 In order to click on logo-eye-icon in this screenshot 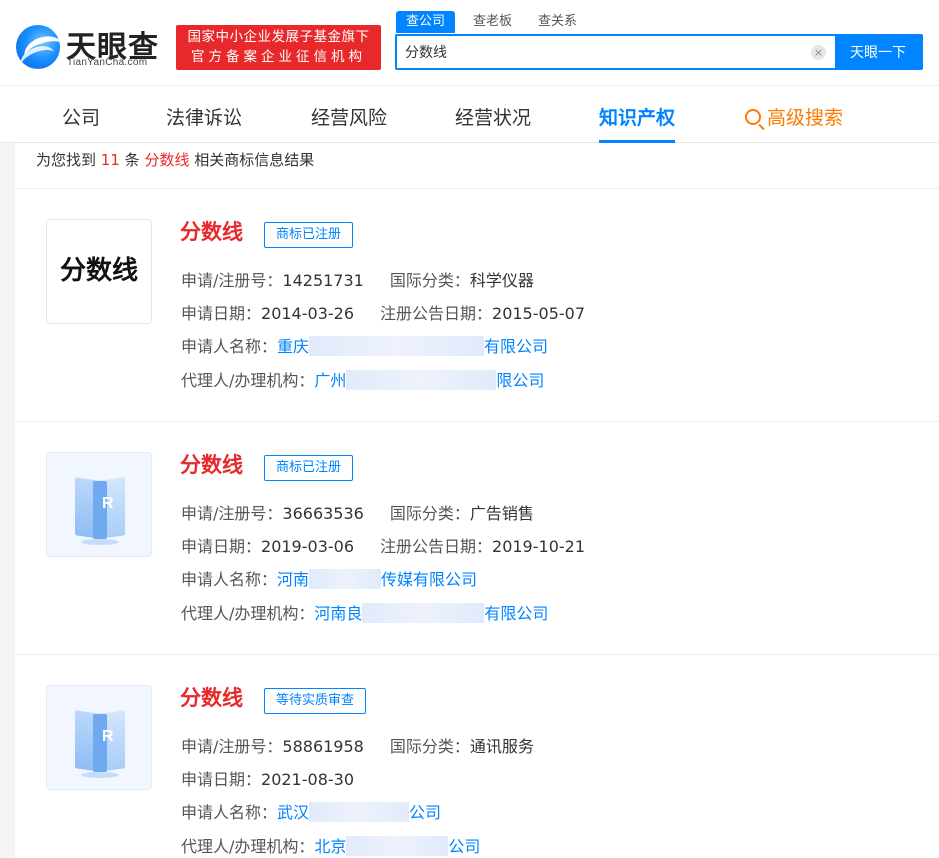, I will do `click(38, 47)`.